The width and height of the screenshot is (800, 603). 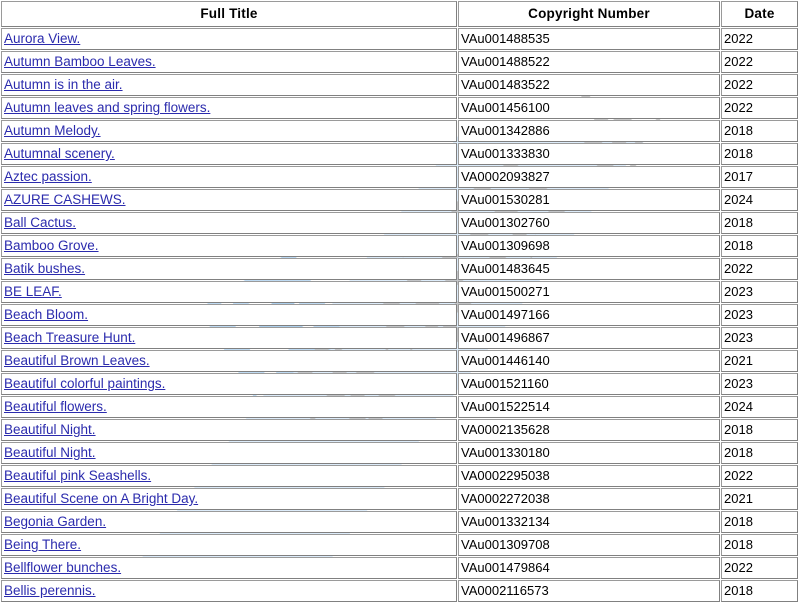 I want to click on cell-copyright-number: VAu001456100, so click(x=589, y=108).